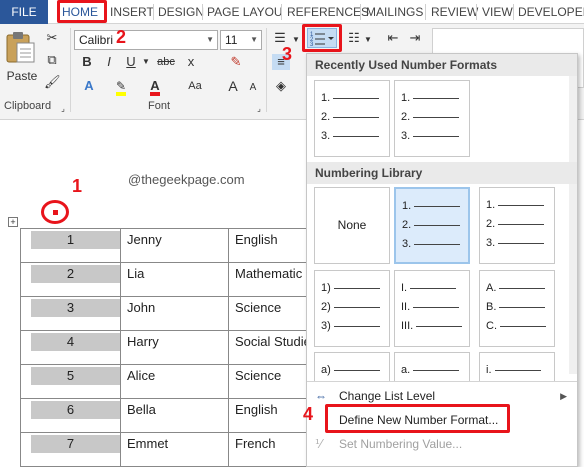 This screenshot has height=467, width=584. What do you see at coordinates (52, 38) in the screenshot?
I see `cut-icon: ✂` at bounding box center [52, 38].